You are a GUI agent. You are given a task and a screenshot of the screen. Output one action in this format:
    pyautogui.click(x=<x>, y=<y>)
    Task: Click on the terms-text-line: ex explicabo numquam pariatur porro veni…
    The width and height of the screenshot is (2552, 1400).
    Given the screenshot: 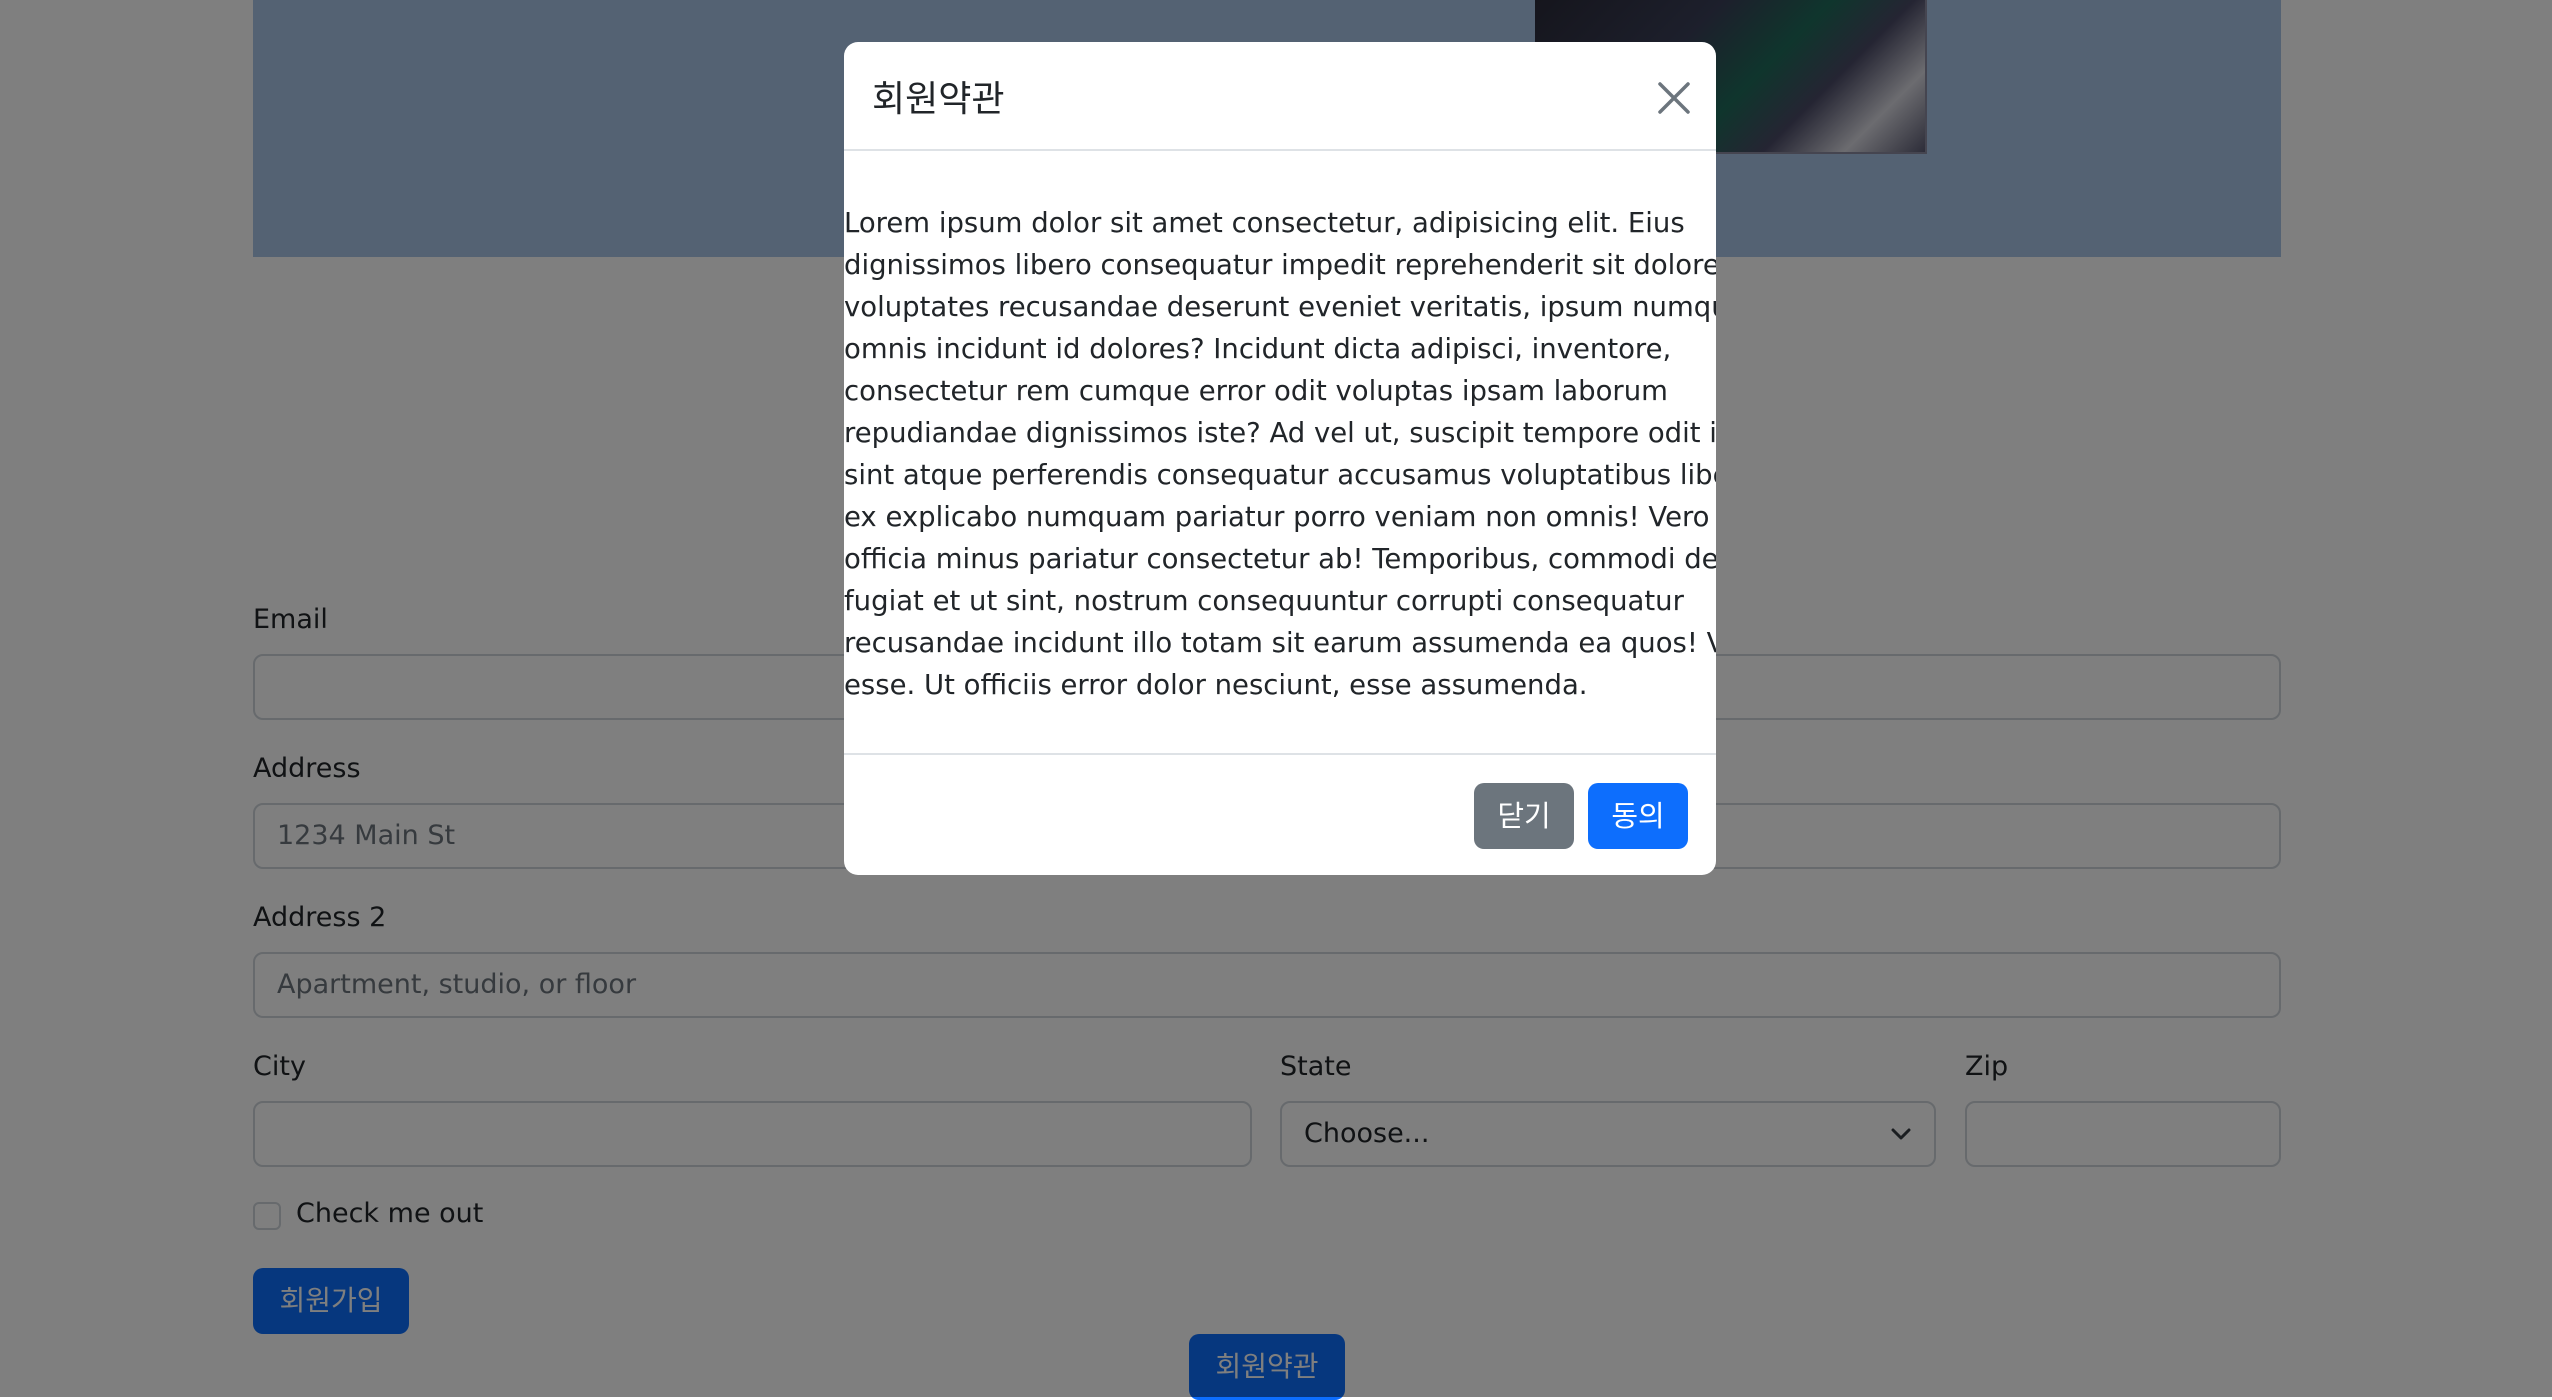 What is the action you would take?
    pyautogui.click(x=1280, y=517)
    